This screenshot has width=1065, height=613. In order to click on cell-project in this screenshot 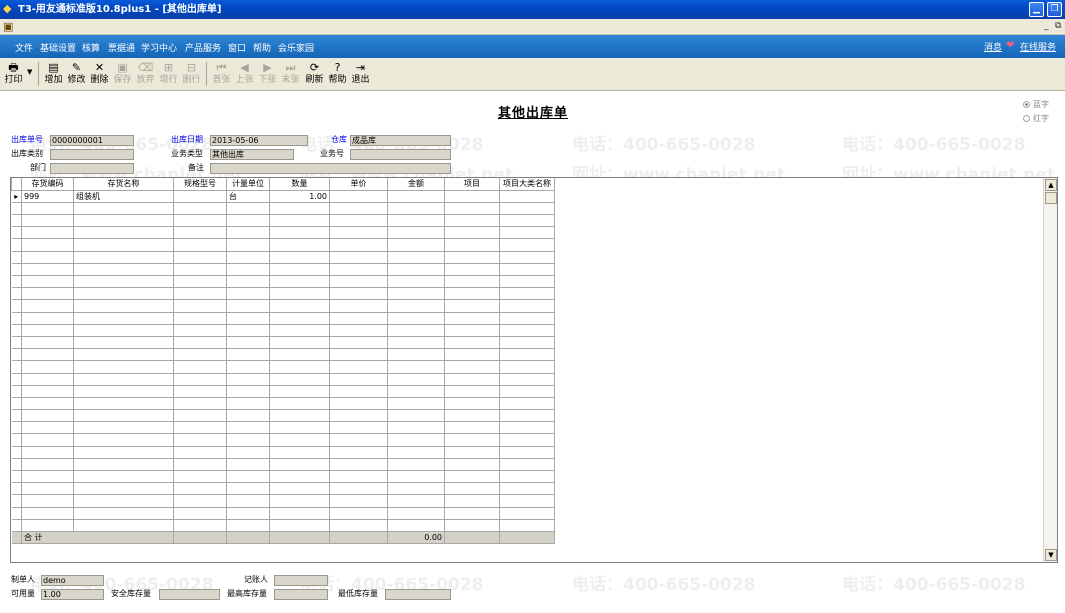, I will do `click(472, 196)`.